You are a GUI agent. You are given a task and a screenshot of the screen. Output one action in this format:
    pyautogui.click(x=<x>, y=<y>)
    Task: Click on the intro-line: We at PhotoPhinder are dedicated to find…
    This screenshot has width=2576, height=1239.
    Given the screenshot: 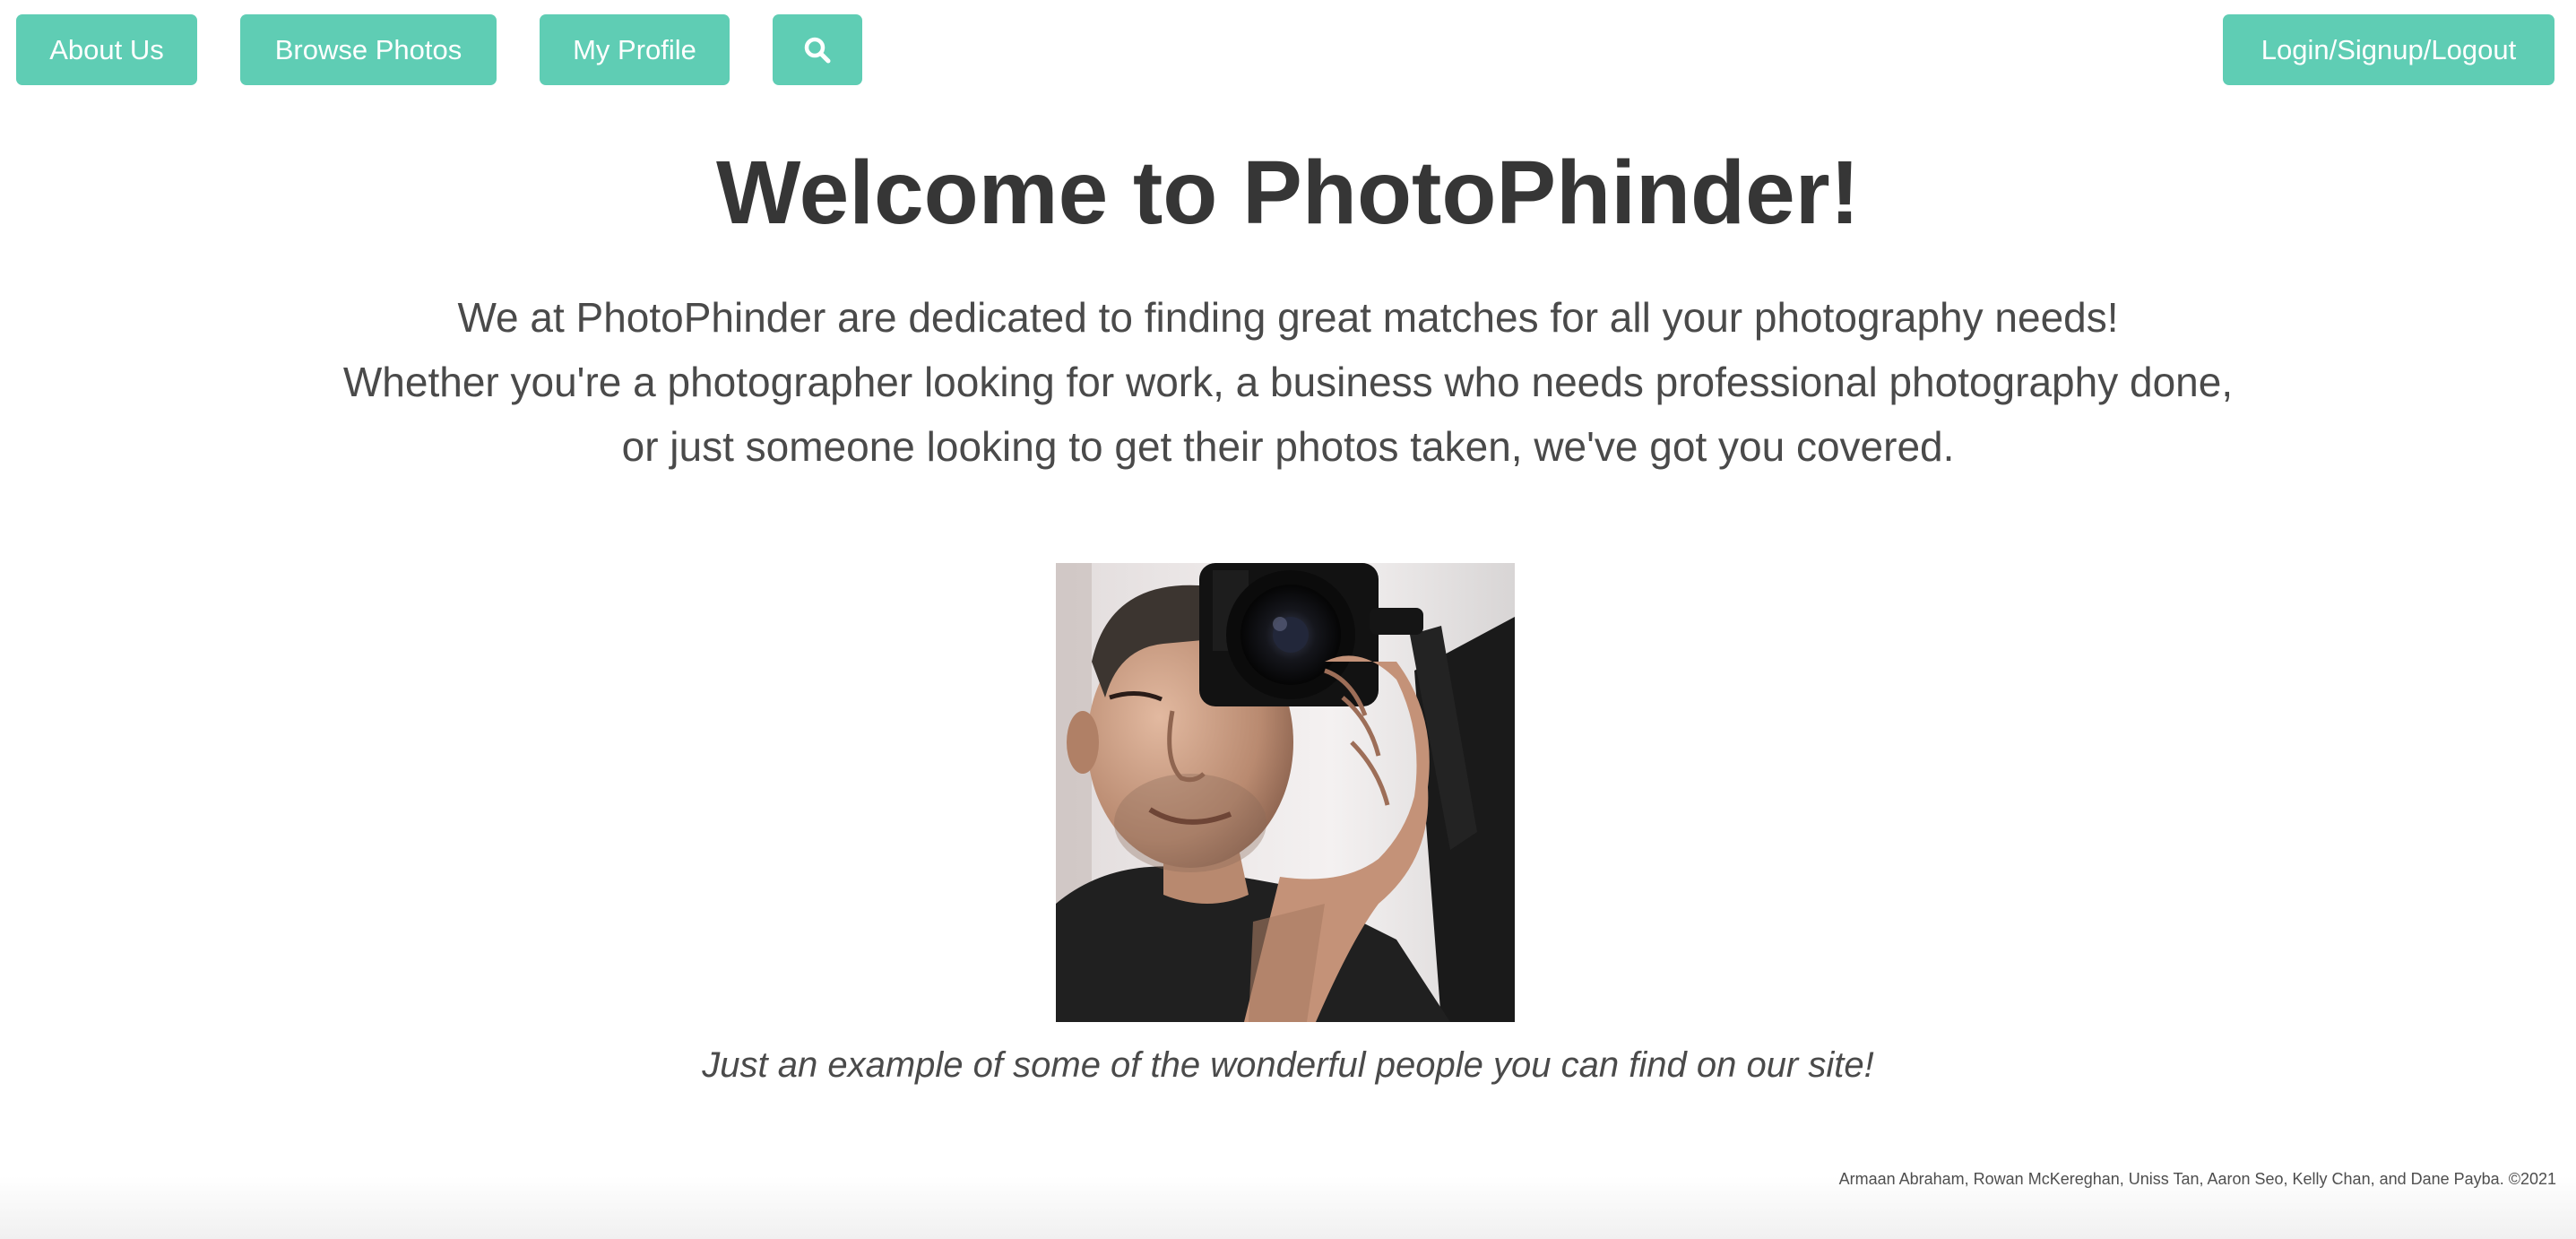 What is the action you would take?
    pyautogui.click(x=1288, y=318)
    